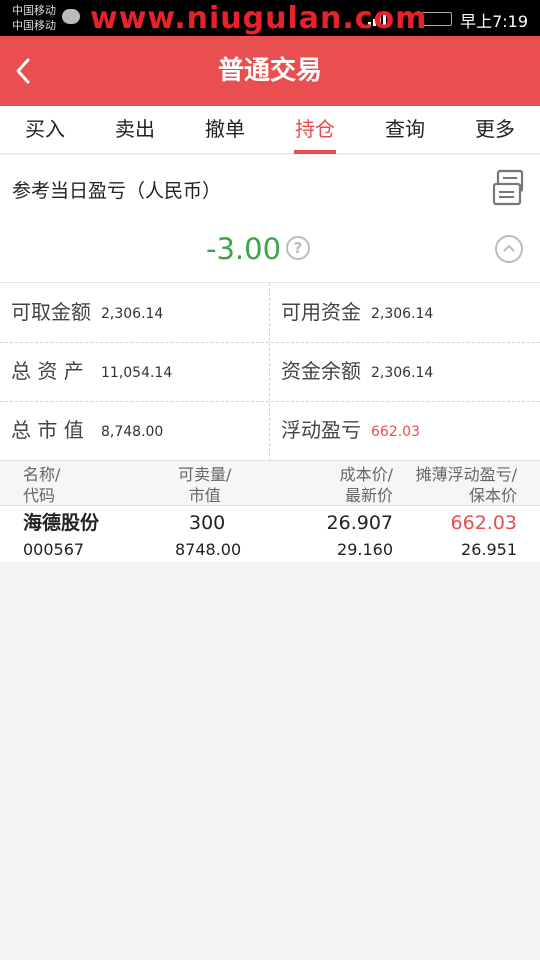 The height and width of the screenshot is (960, 540). What do you see at coordinates (489, 549) in the screenshot?
I see `breakeven-price: 26.951` at bounding box center [489, 549].